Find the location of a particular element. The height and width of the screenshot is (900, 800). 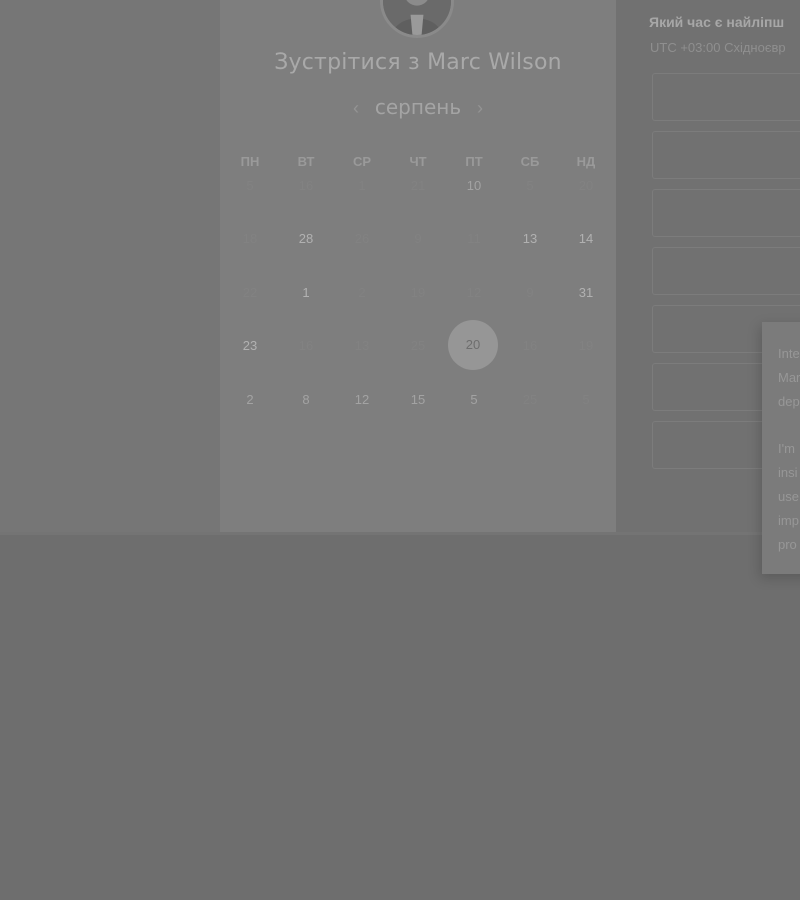

calendar-day: 28 is located at coordinates (306, 239).